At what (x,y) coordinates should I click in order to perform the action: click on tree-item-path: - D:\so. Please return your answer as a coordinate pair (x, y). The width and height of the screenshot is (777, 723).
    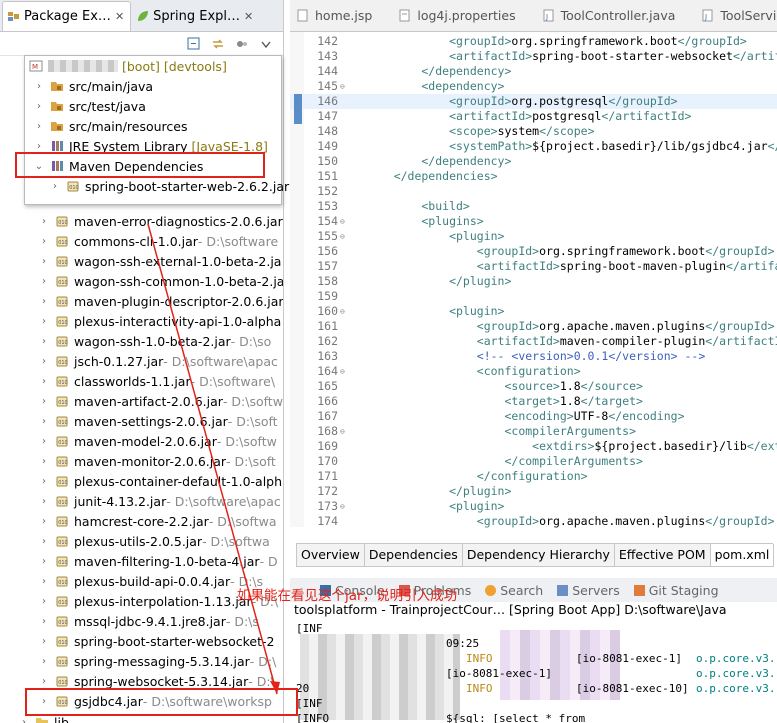
    Looking at the image, I should click on (251, 341).